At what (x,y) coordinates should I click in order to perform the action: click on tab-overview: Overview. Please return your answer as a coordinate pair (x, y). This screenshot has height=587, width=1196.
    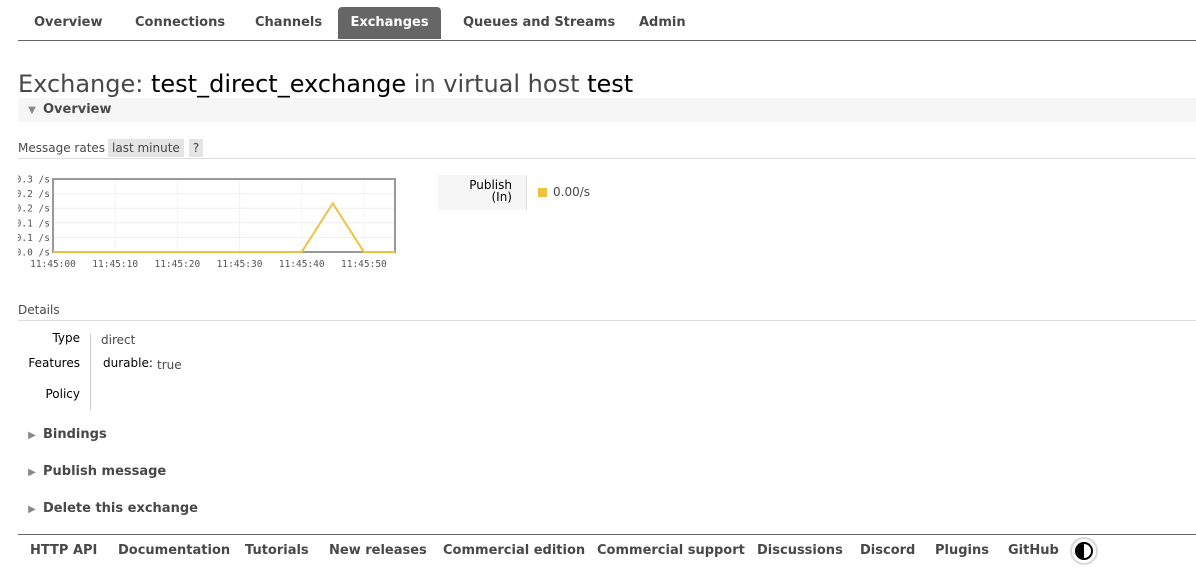
    Looking at the image, I should click on (68, 23).